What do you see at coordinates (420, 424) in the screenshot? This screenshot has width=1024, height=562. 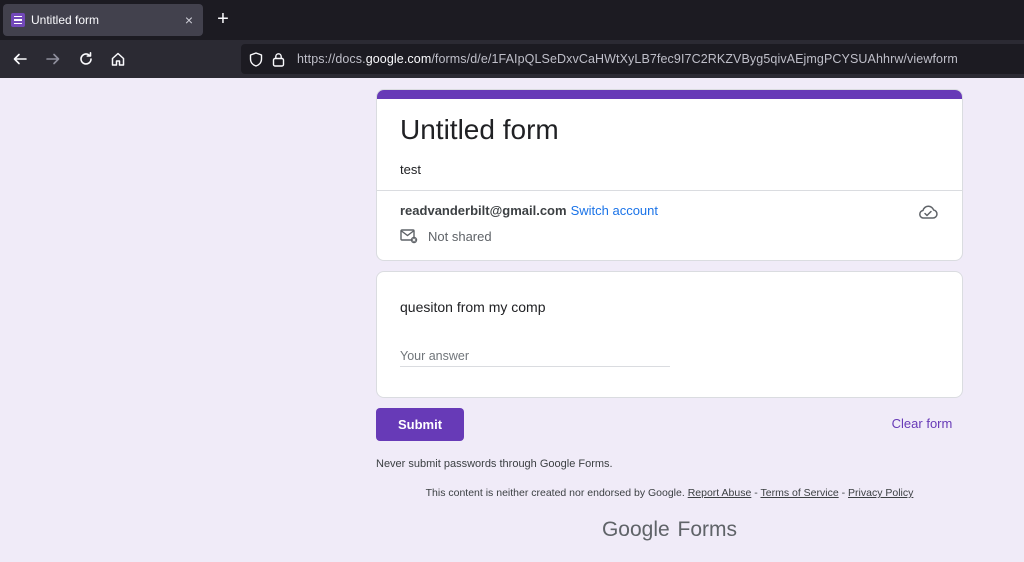 I see `submit-button: Submit` at bounding box center [420, 424].